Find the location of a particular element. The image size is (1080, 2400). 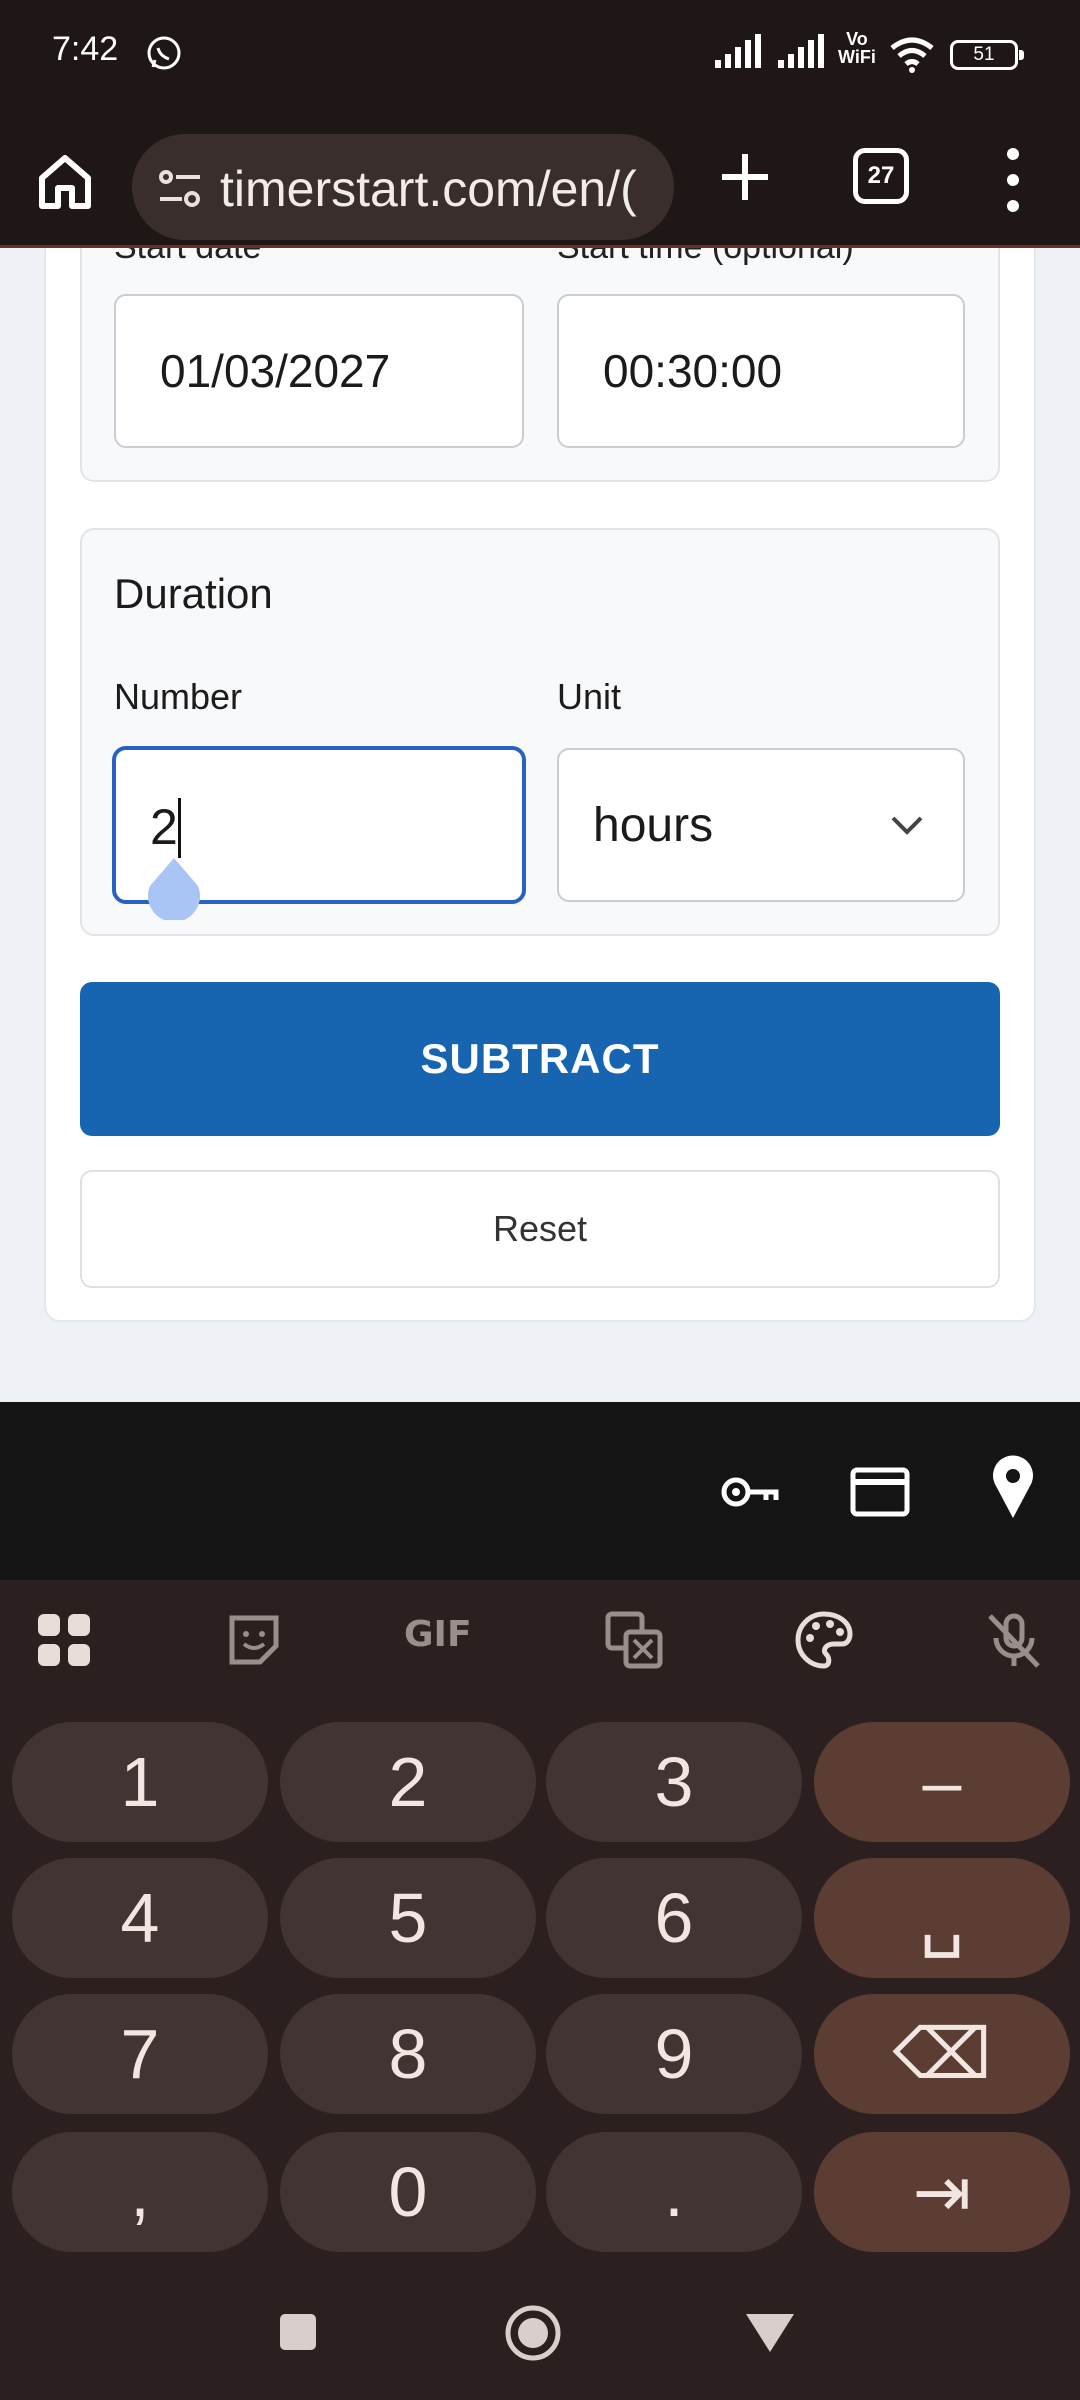

subtract-button: SUBTRACT is located at coordinates (540, 1059).